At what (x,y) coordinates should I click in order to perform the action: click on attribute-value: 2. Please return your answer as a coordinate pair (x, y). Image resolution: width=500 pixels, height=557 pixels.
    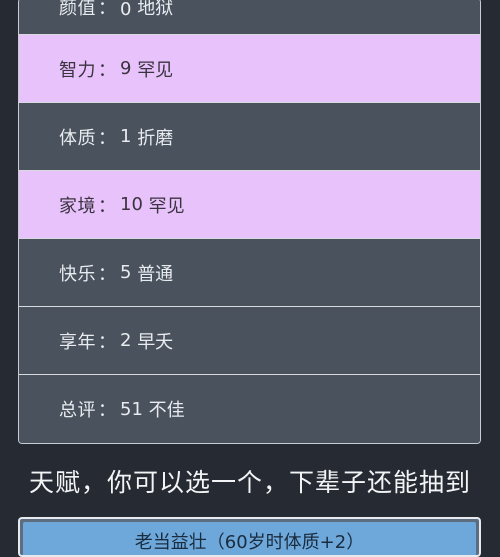
    Looking at the image, I should click on (126, 340).